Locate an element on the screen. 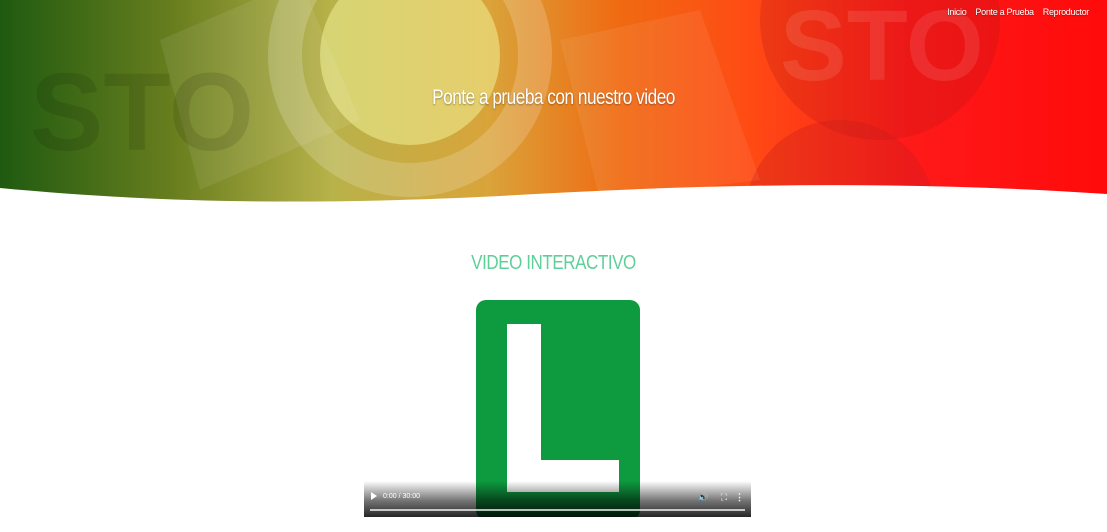 This screenshot has height=532, width=1107. svg-text: STO is located at coordinates (142, 112).